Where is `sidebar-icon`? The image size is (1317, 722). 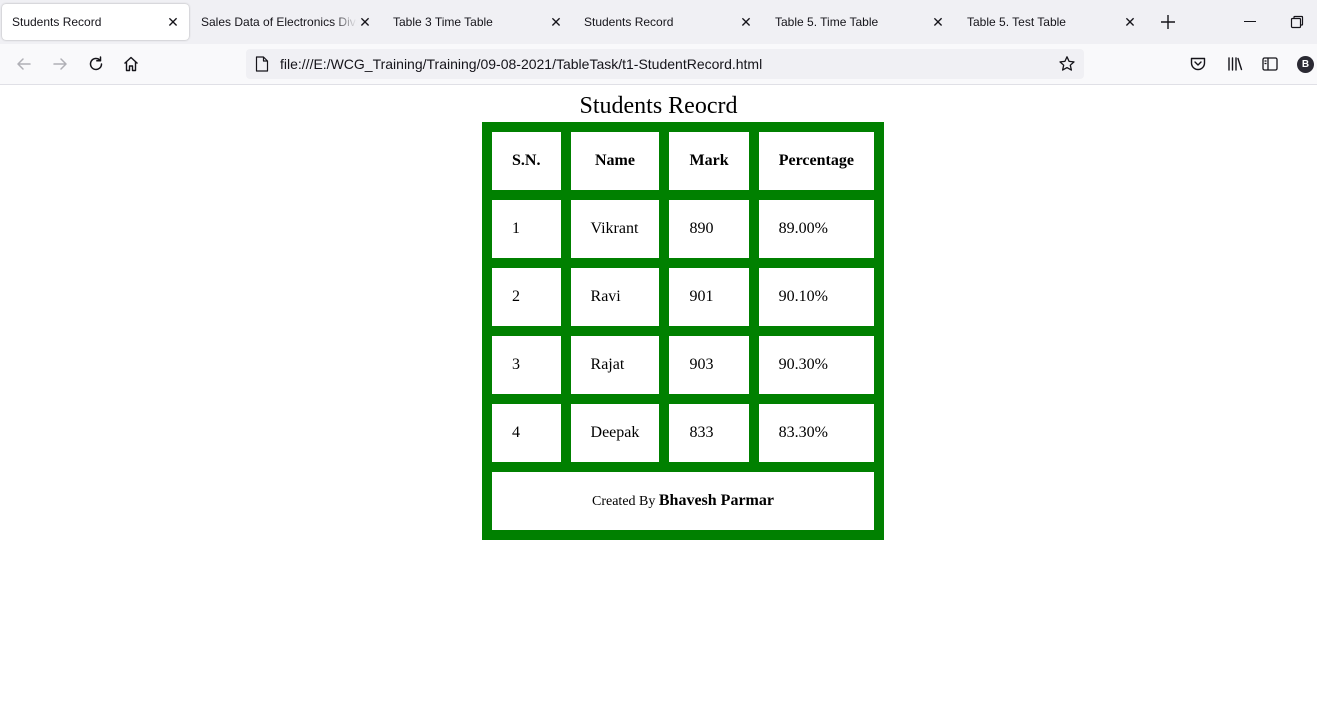 sidebar-icon is located at coordinates (1270, 64).